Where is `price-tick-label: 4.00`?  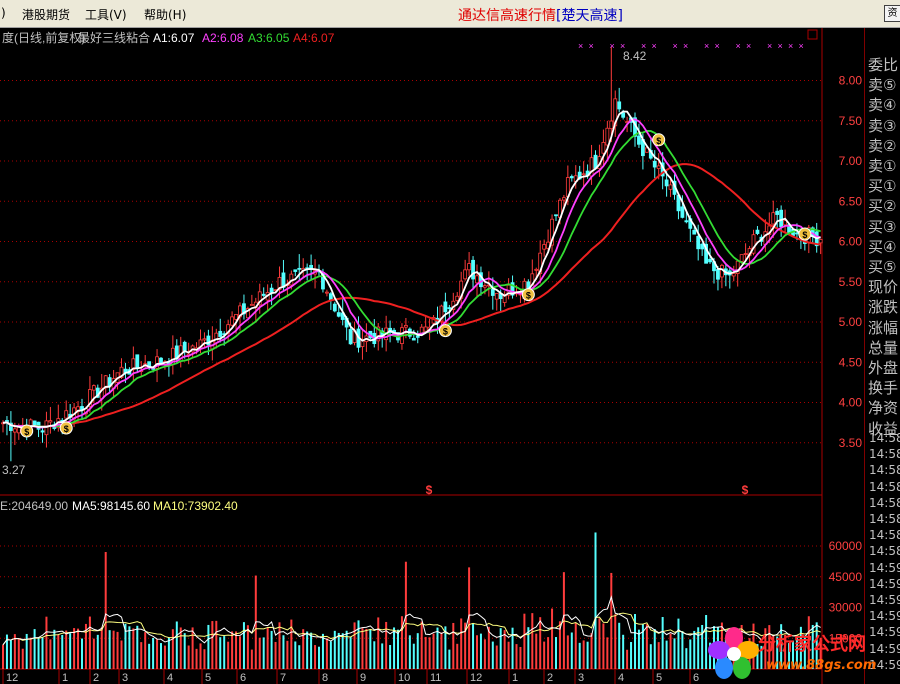
price-tick-label: 4.00 is located at coordinates (851, 403).